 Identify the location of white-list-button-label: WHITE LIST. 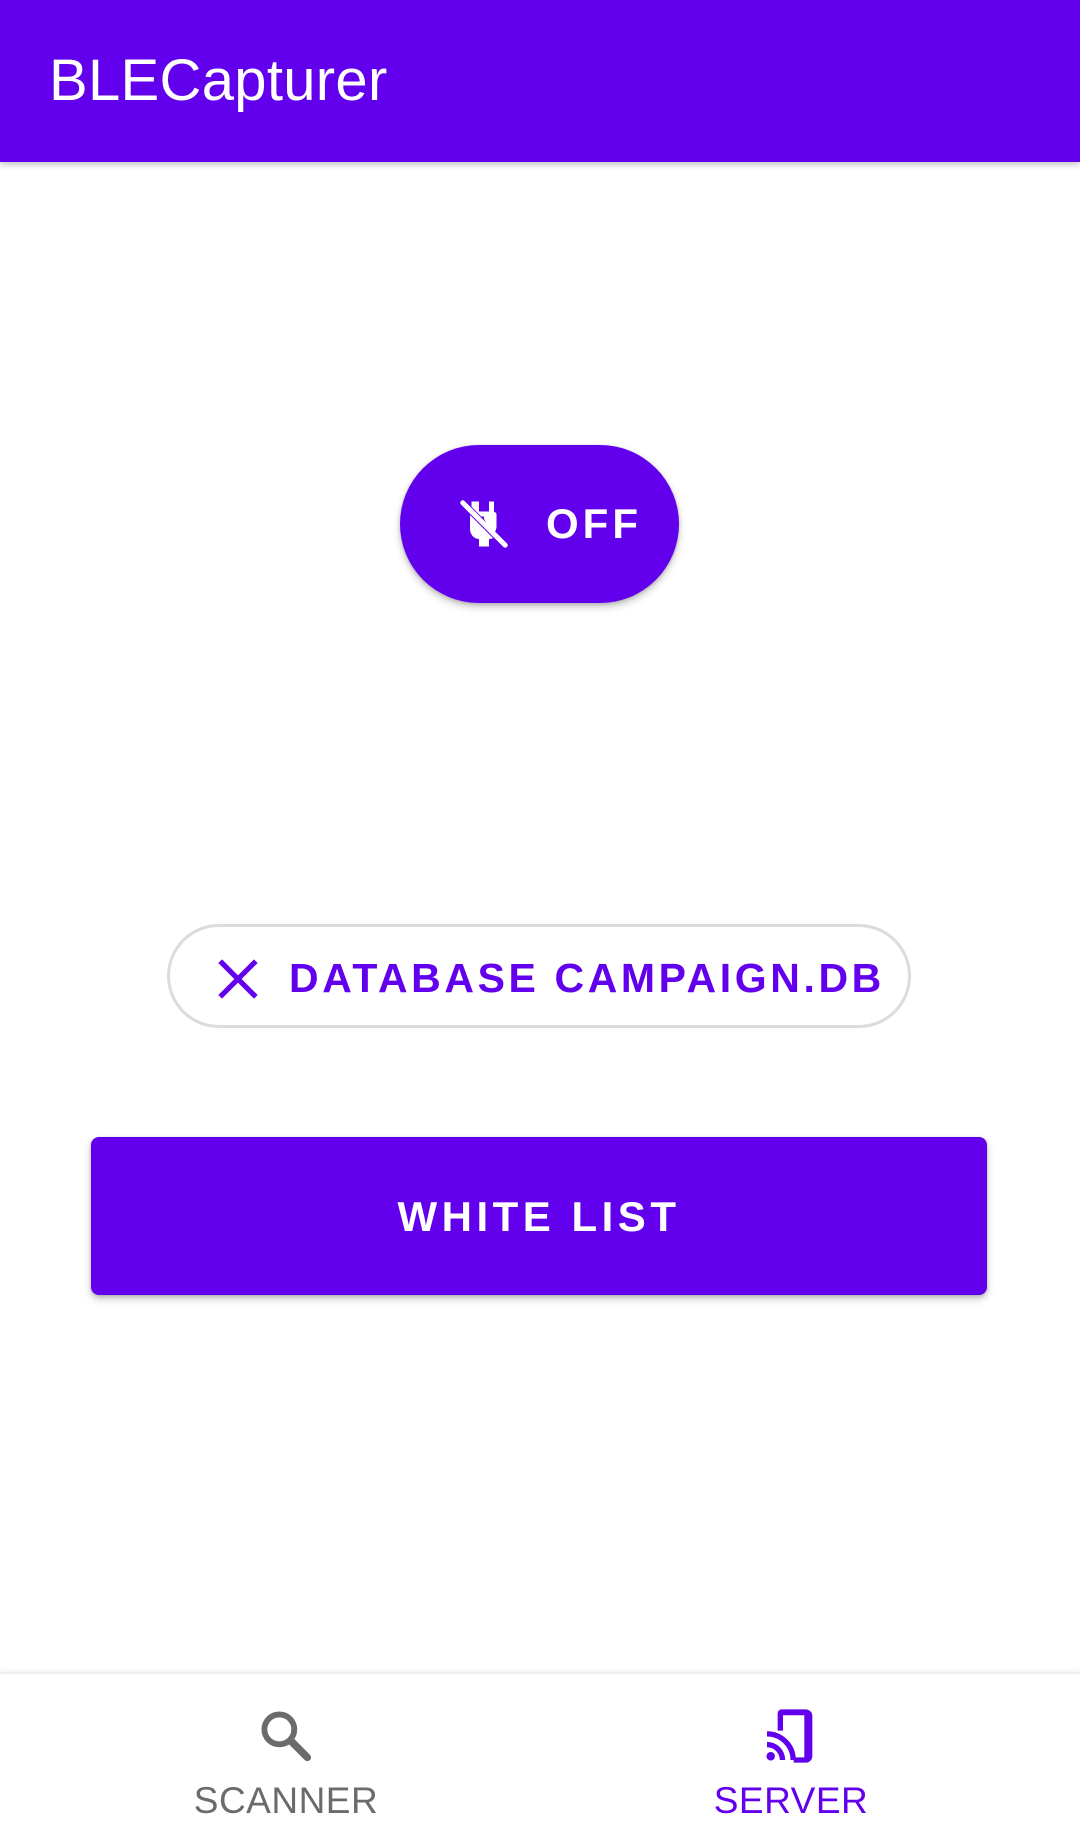
(539, 1216).